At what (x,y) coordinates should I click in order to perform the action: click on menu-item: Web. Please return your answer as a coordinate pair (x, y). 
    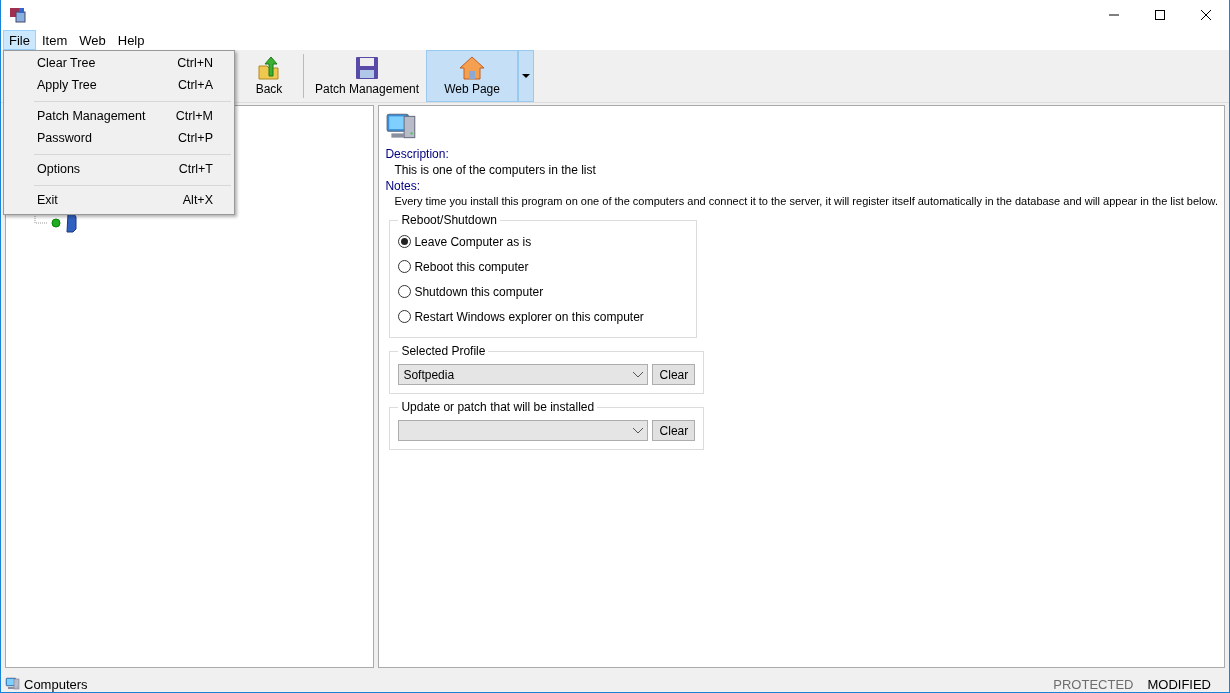
    Looking at the image, I should click on (92, 40).